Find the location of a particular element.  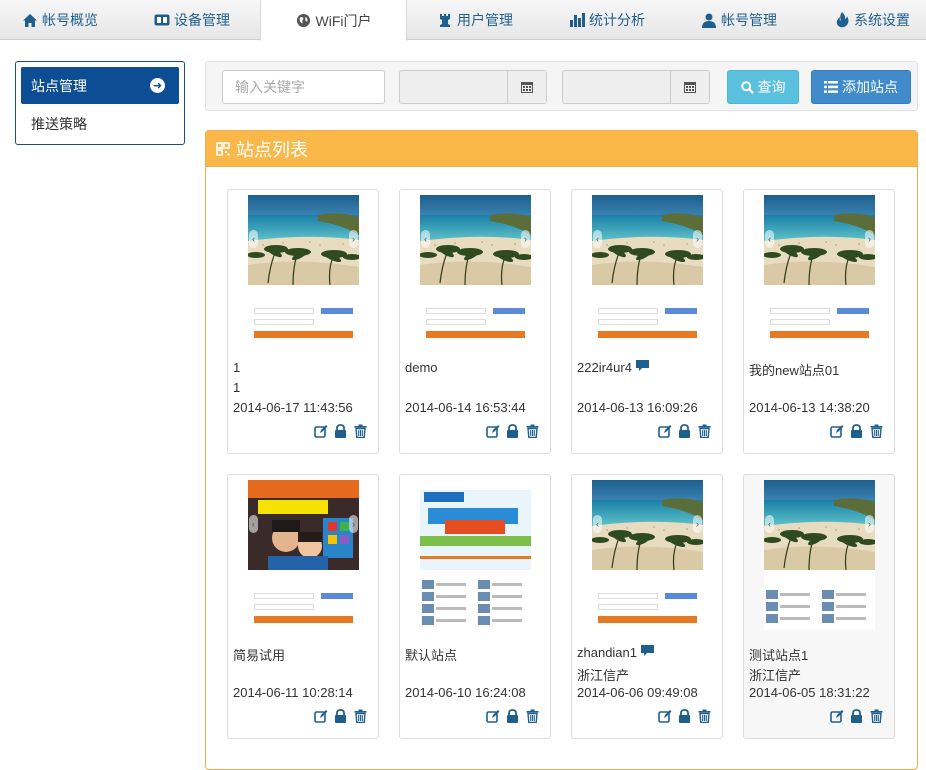

filter-toolbar: 查询 添加站点 is located at coordinates (561, 86).